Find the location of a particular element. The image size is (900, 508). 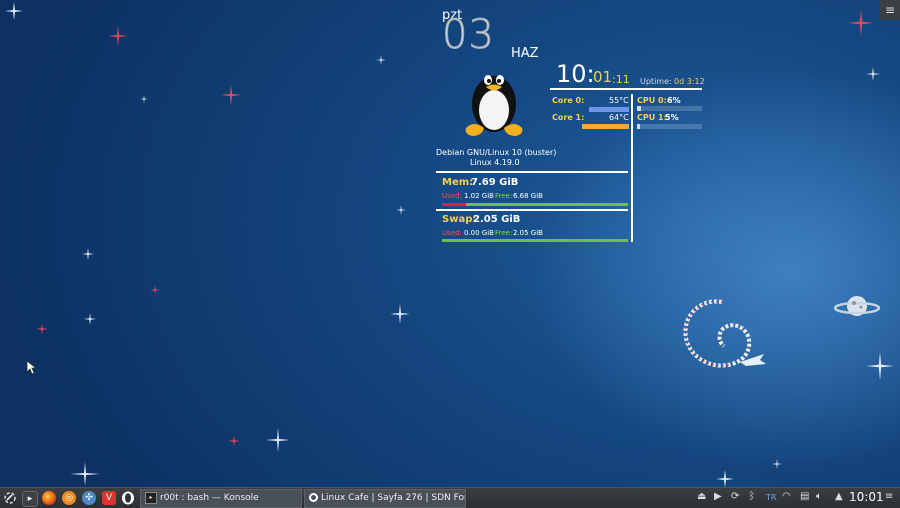

kernel-version: Linux 4.19.0 is located at coordinates (495, 162).